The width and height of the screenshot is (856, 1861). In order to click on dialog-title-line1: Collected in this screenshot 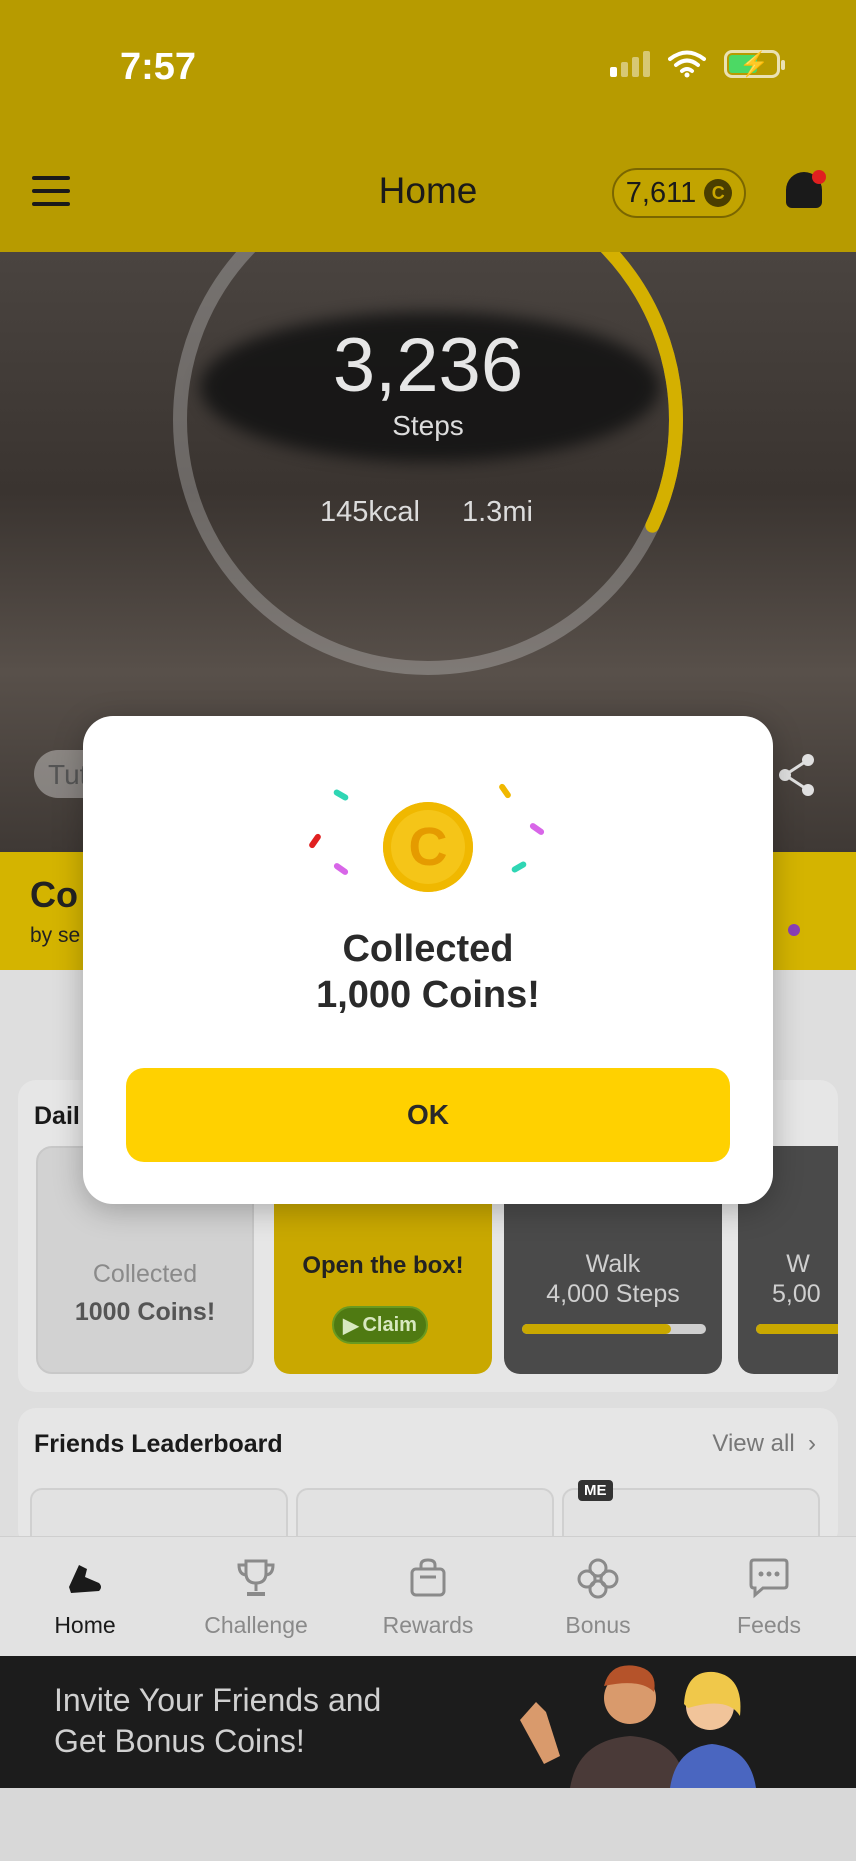, I will do `click(428, 949)`.